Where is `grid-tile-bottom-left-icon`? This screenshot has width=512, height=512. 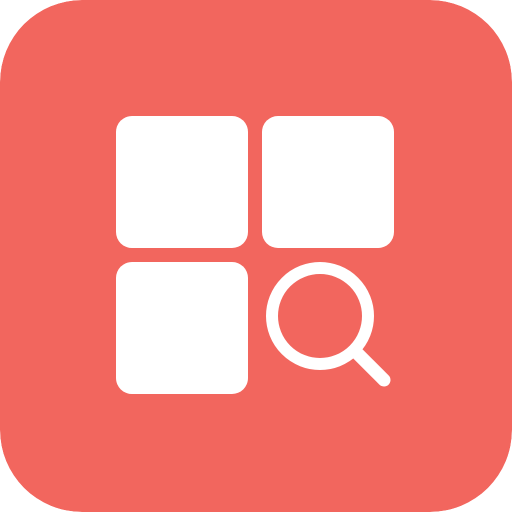
grid-tile-bottom-left-icon is located at coordinates (182, 328).